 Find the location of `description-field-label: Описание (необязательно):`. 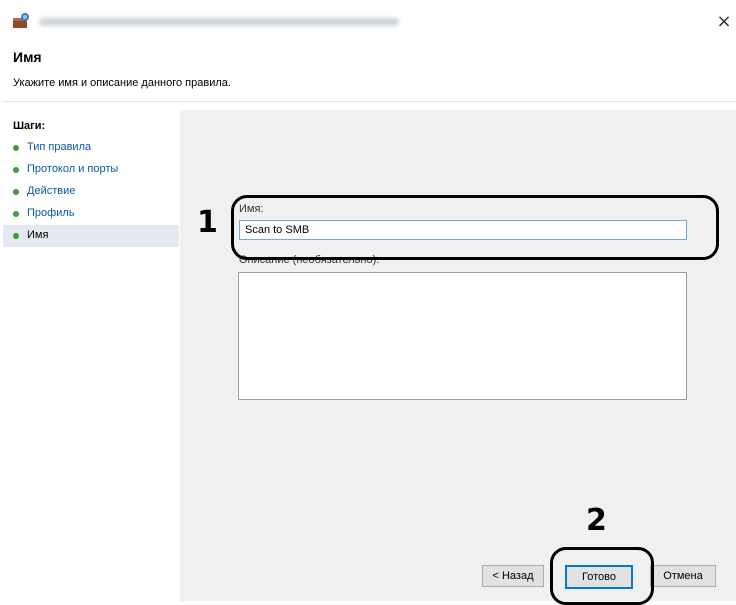

description-field-label: Описание (необязательно): is located at coordinates (309, 260).